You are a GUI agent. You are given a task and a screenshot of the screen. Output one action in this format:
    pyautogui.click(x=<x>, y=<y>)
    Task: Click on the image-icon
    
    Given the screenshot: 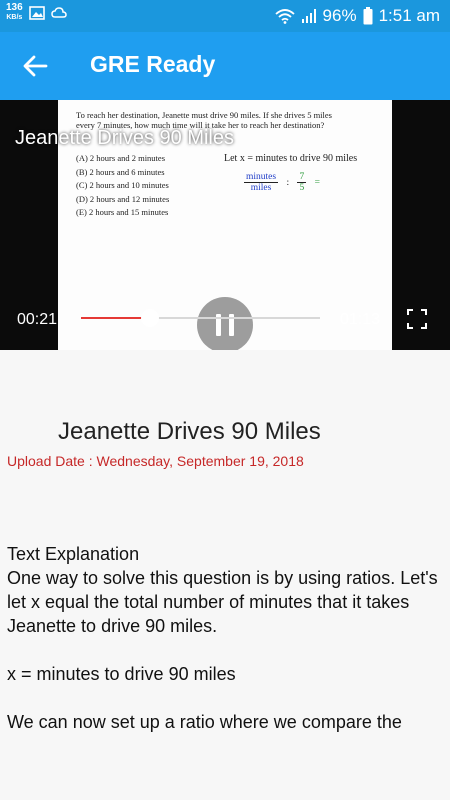 What is the action you would take?
    pyautogui.click(x=36, y=13)
    